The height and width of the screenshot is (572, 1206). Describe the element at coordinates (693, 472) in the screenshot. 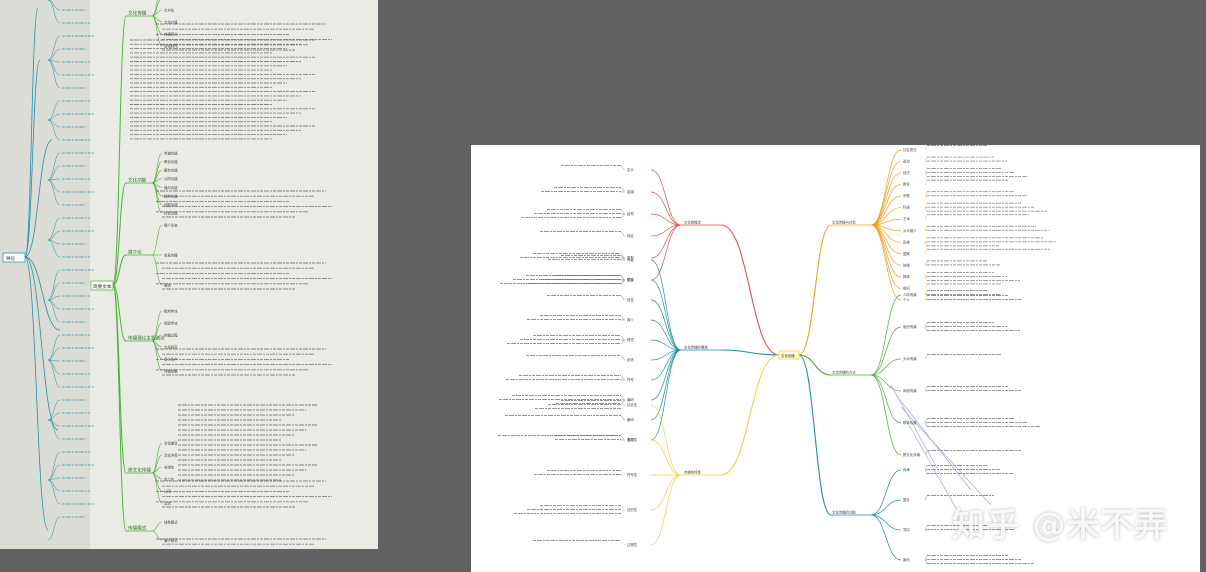

I see `right-branch-label: 传播的特性` at that location.